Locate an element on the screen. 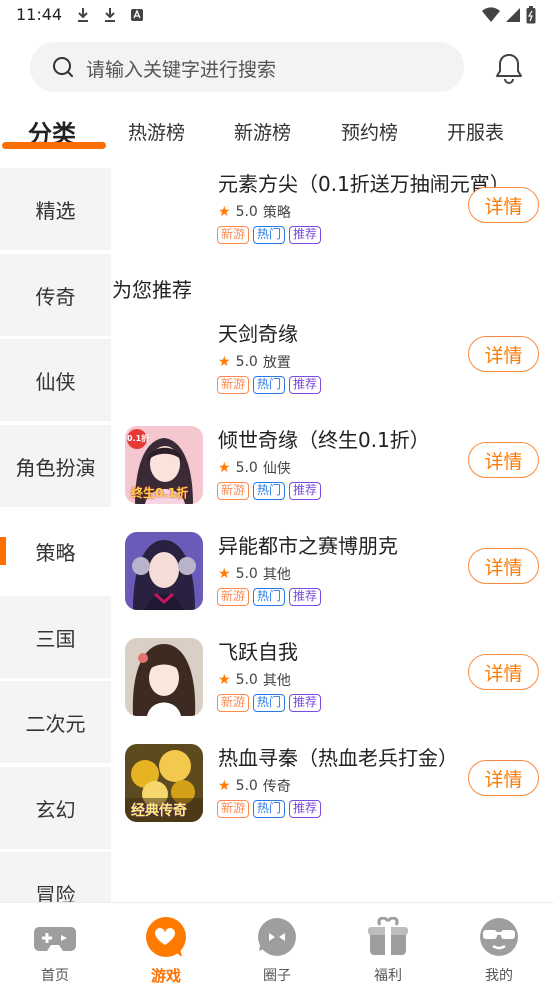 This screenshot has width=554, height=984. game-meta: ★ 5.0 仙侠 is located at coordinates (254, 468).